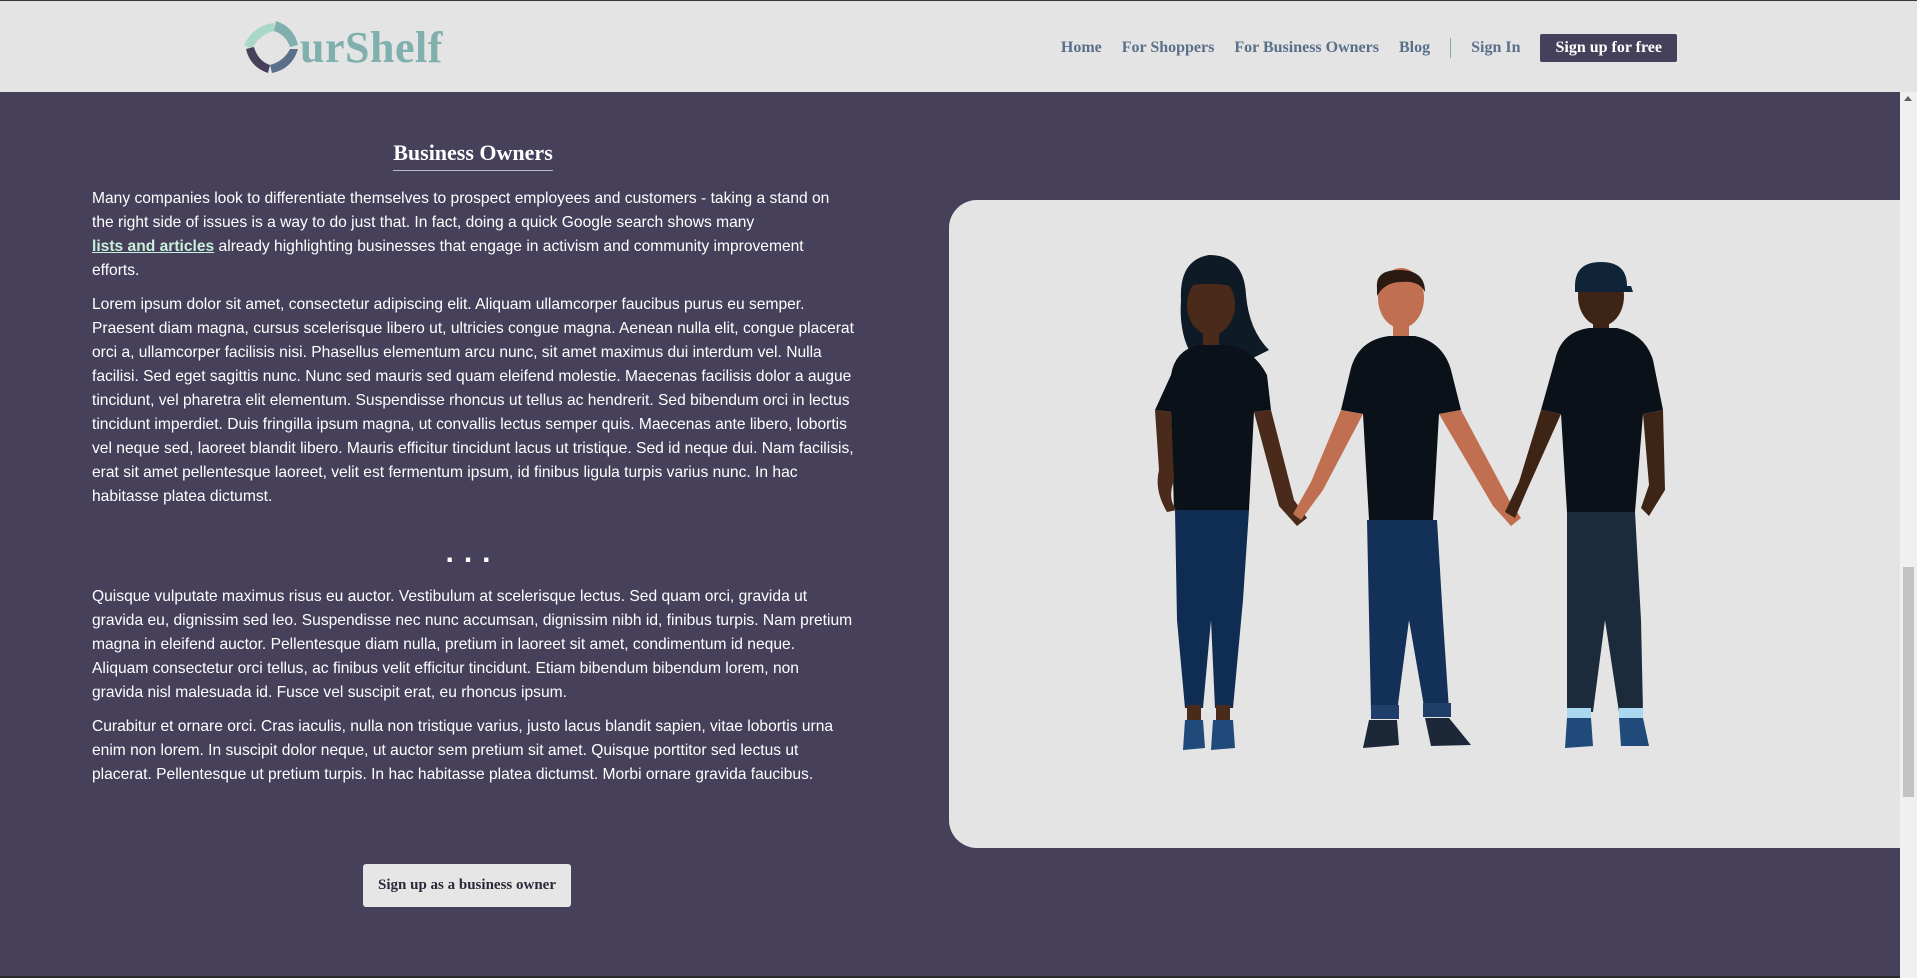 This screenshot has width=1917, height=978. I want to click on nav-home: Home, so click(1081, 48).